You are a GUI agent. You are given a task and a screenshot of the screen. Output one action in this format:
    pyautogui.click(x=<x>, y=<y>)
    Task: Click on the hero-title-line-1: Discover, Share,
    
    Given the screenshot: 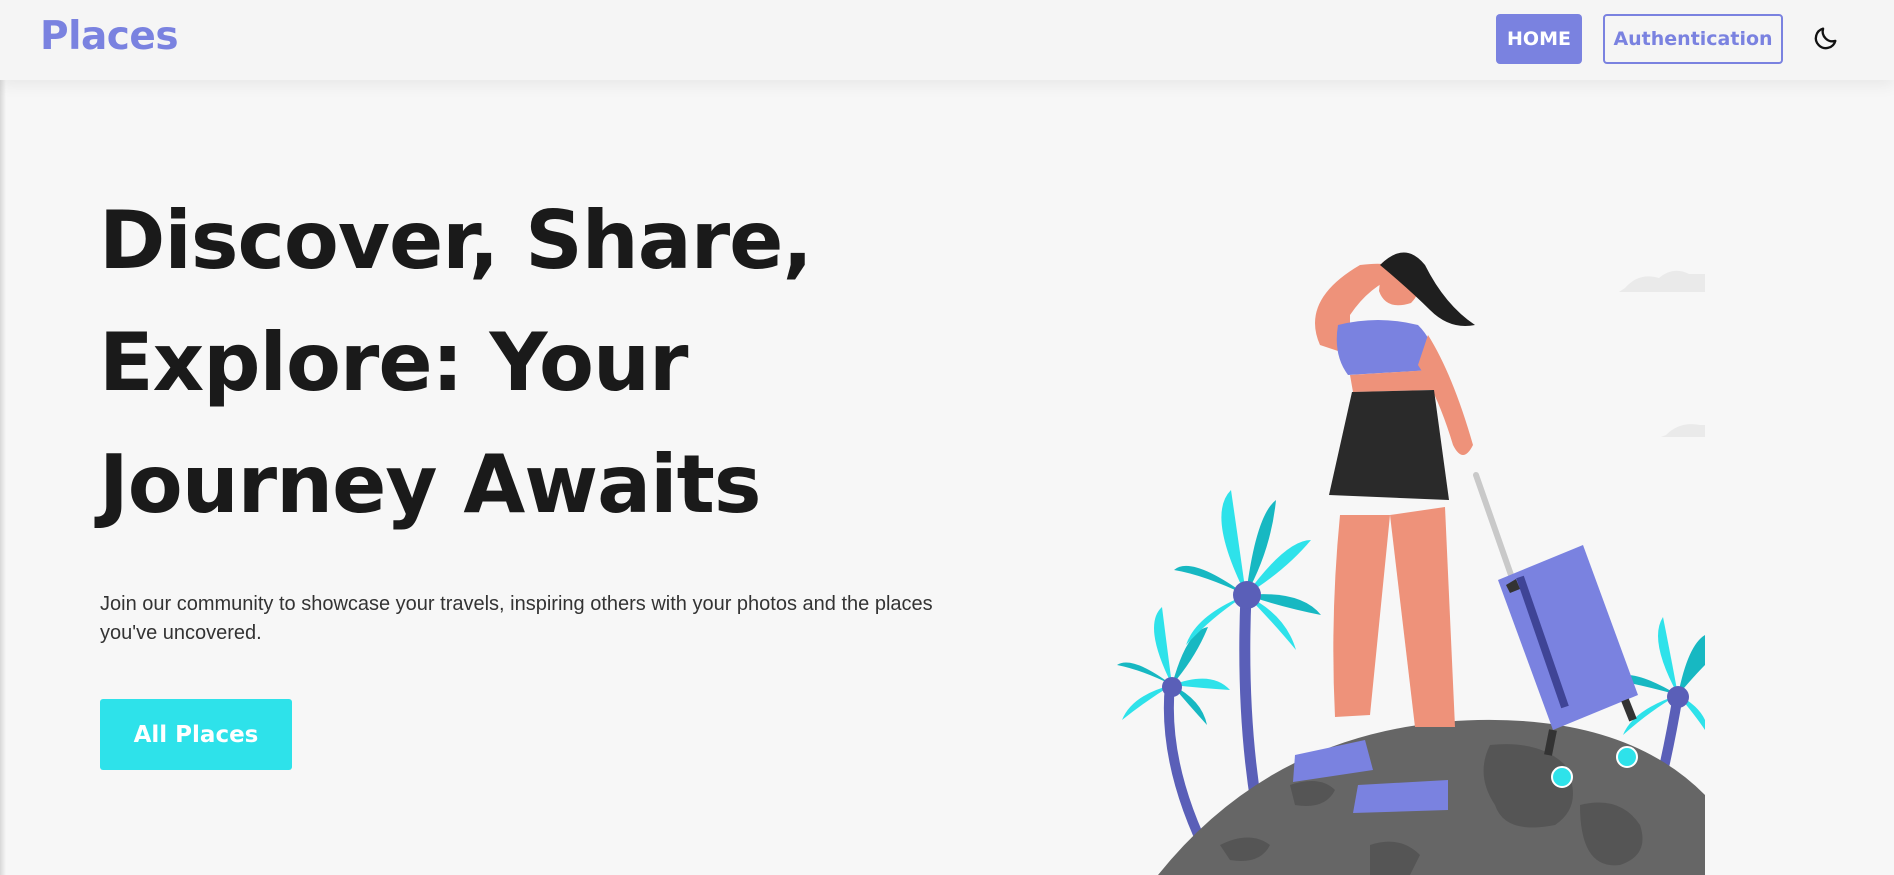 What is the action you would take?
    pyautogui.click(x=456, y=240)
    